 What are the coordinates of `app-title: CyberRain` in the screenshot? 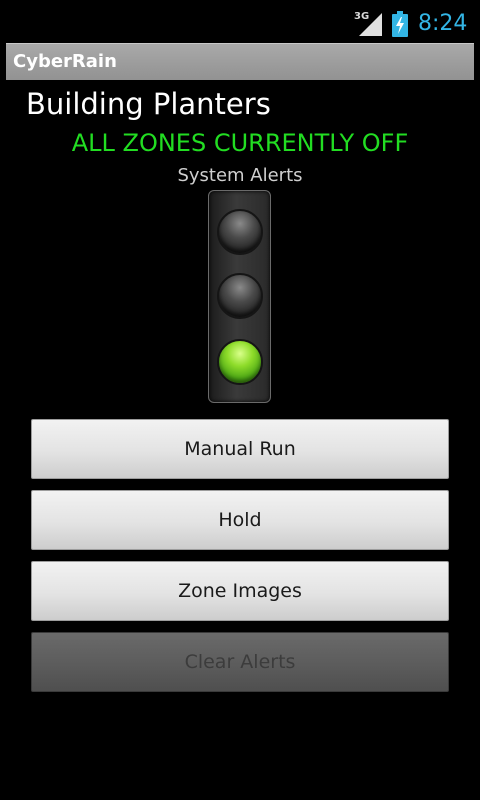 It's located at (65, 61).